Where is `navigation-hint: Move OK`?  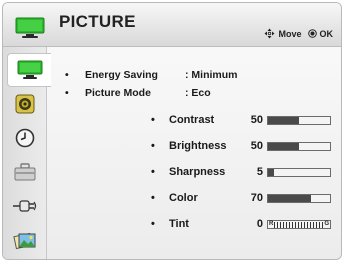
navigation-hint: Move OK is located at coordinates (298, 33).